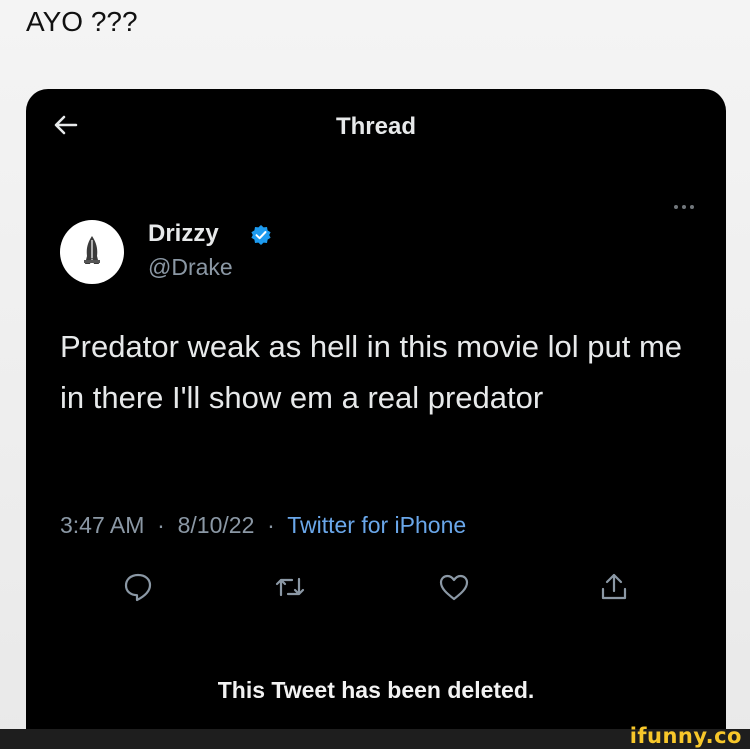 The width and height of the screenshot is (750, 749). I want to click on praying-hands-icon, so click(92, 250).